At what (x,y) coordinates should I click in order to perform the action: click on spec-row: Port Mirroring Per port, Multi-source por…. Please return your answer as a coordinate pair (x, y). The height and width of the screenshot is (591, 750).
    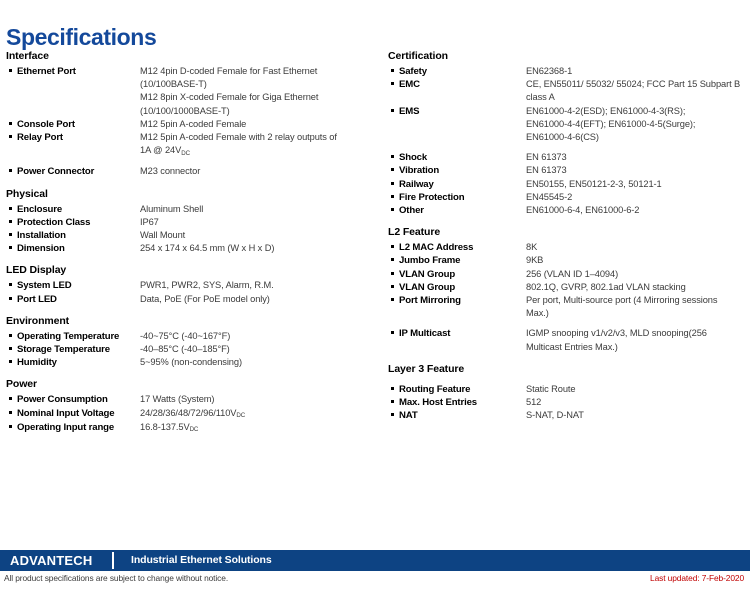
    Looking at the image, I should click on (569, 307).